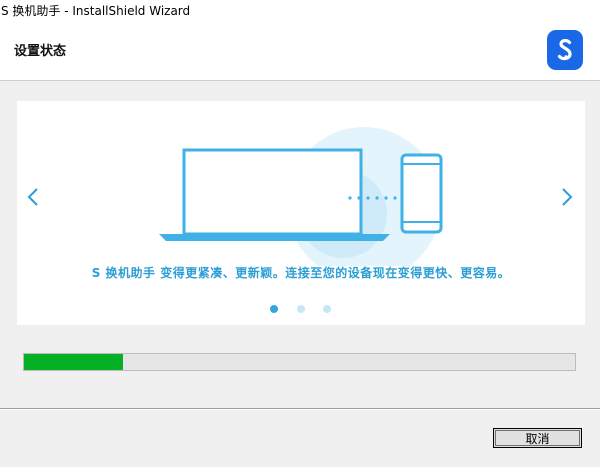 Image resolution: width=600 pixels, height=467 pixels. I want to click on progress-fill, so click(74, 362).